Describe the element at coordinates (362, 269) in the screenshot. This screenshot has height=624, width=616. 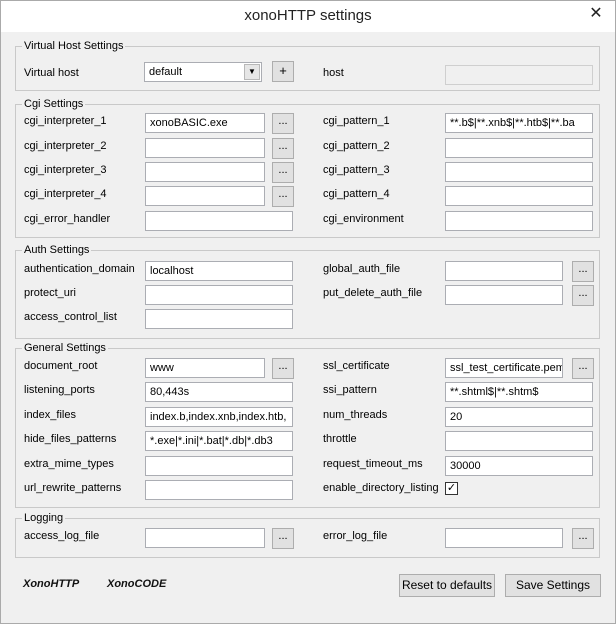
I see `global-auth-file-label: global_auth_file` at that location.